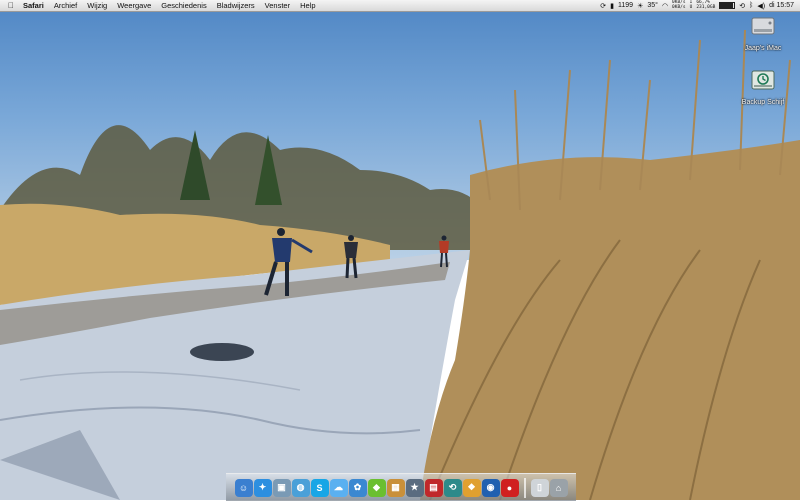 The width and height of the screenshot is (800, 501). I want to click on desktop-icon-label: Jaap's iMac, so click(763, 48).